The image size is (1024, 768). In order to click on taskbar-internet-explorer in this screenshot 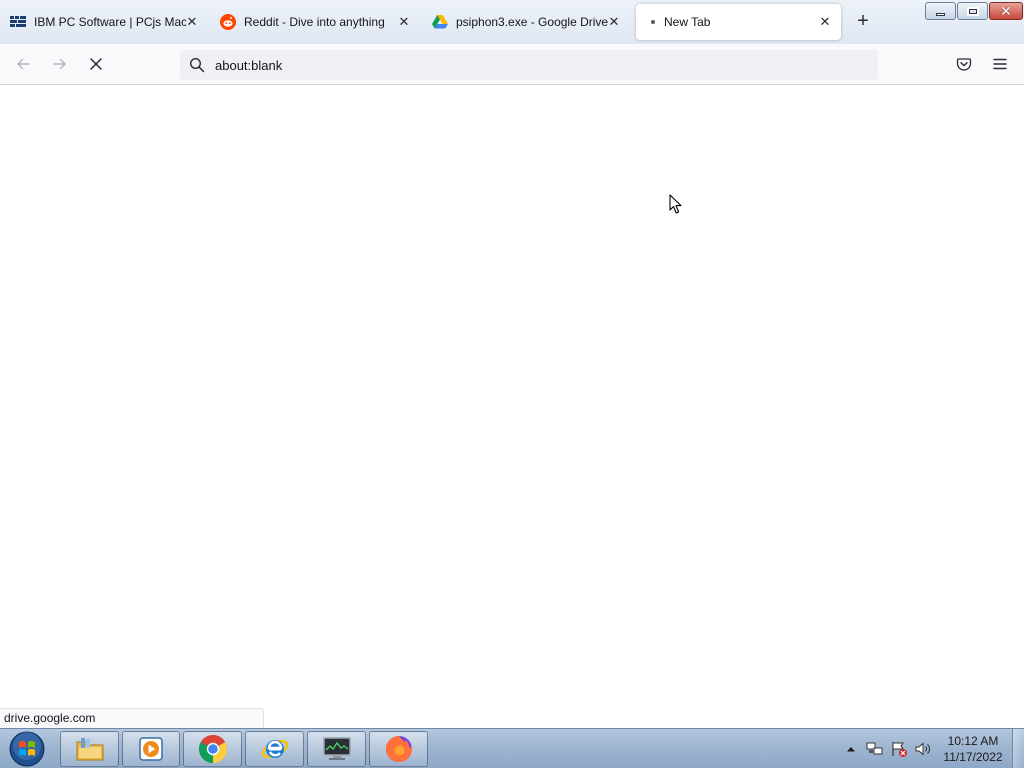, I will do `click(274, 749)`.